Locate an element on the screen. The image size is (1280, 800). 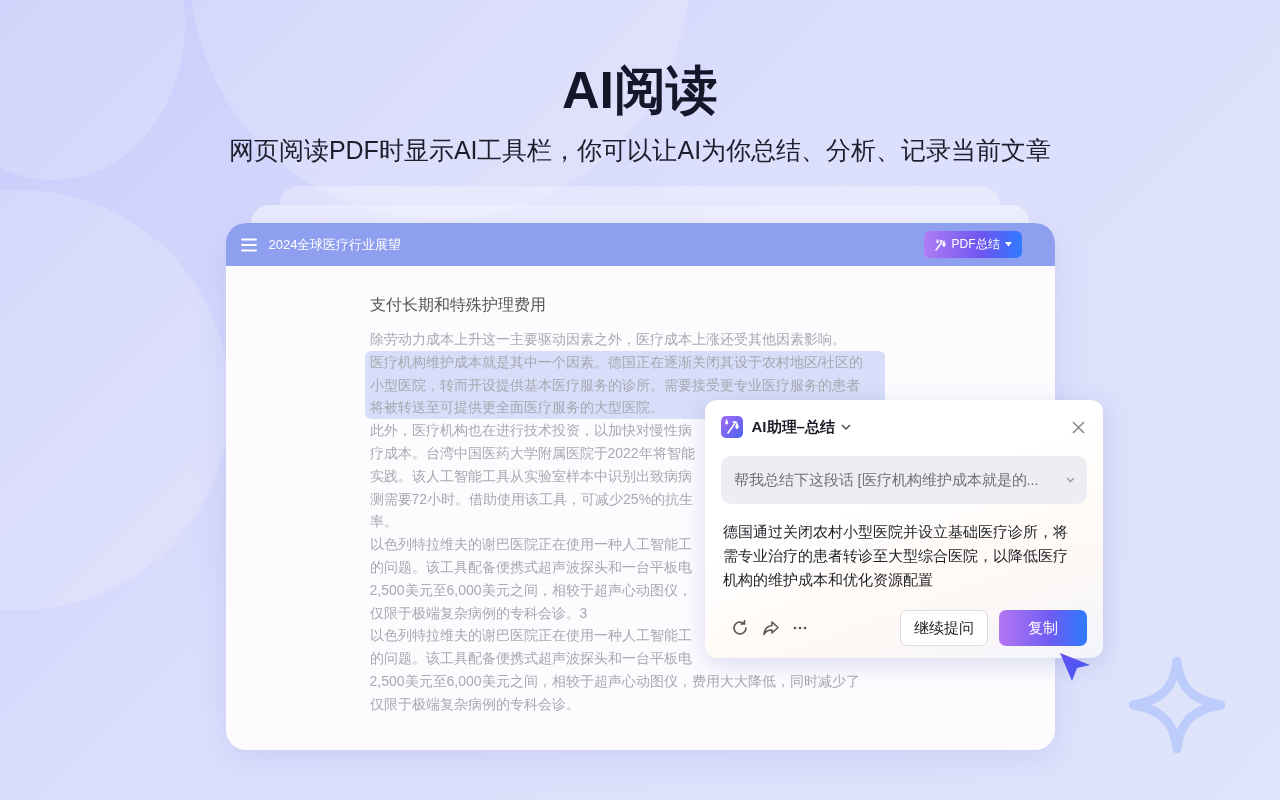
text-line: 2,500美元至6,000美元之间，相较于超声心动图仪，费用大大降低，同时减少了 is located at coordinates (614, 681).